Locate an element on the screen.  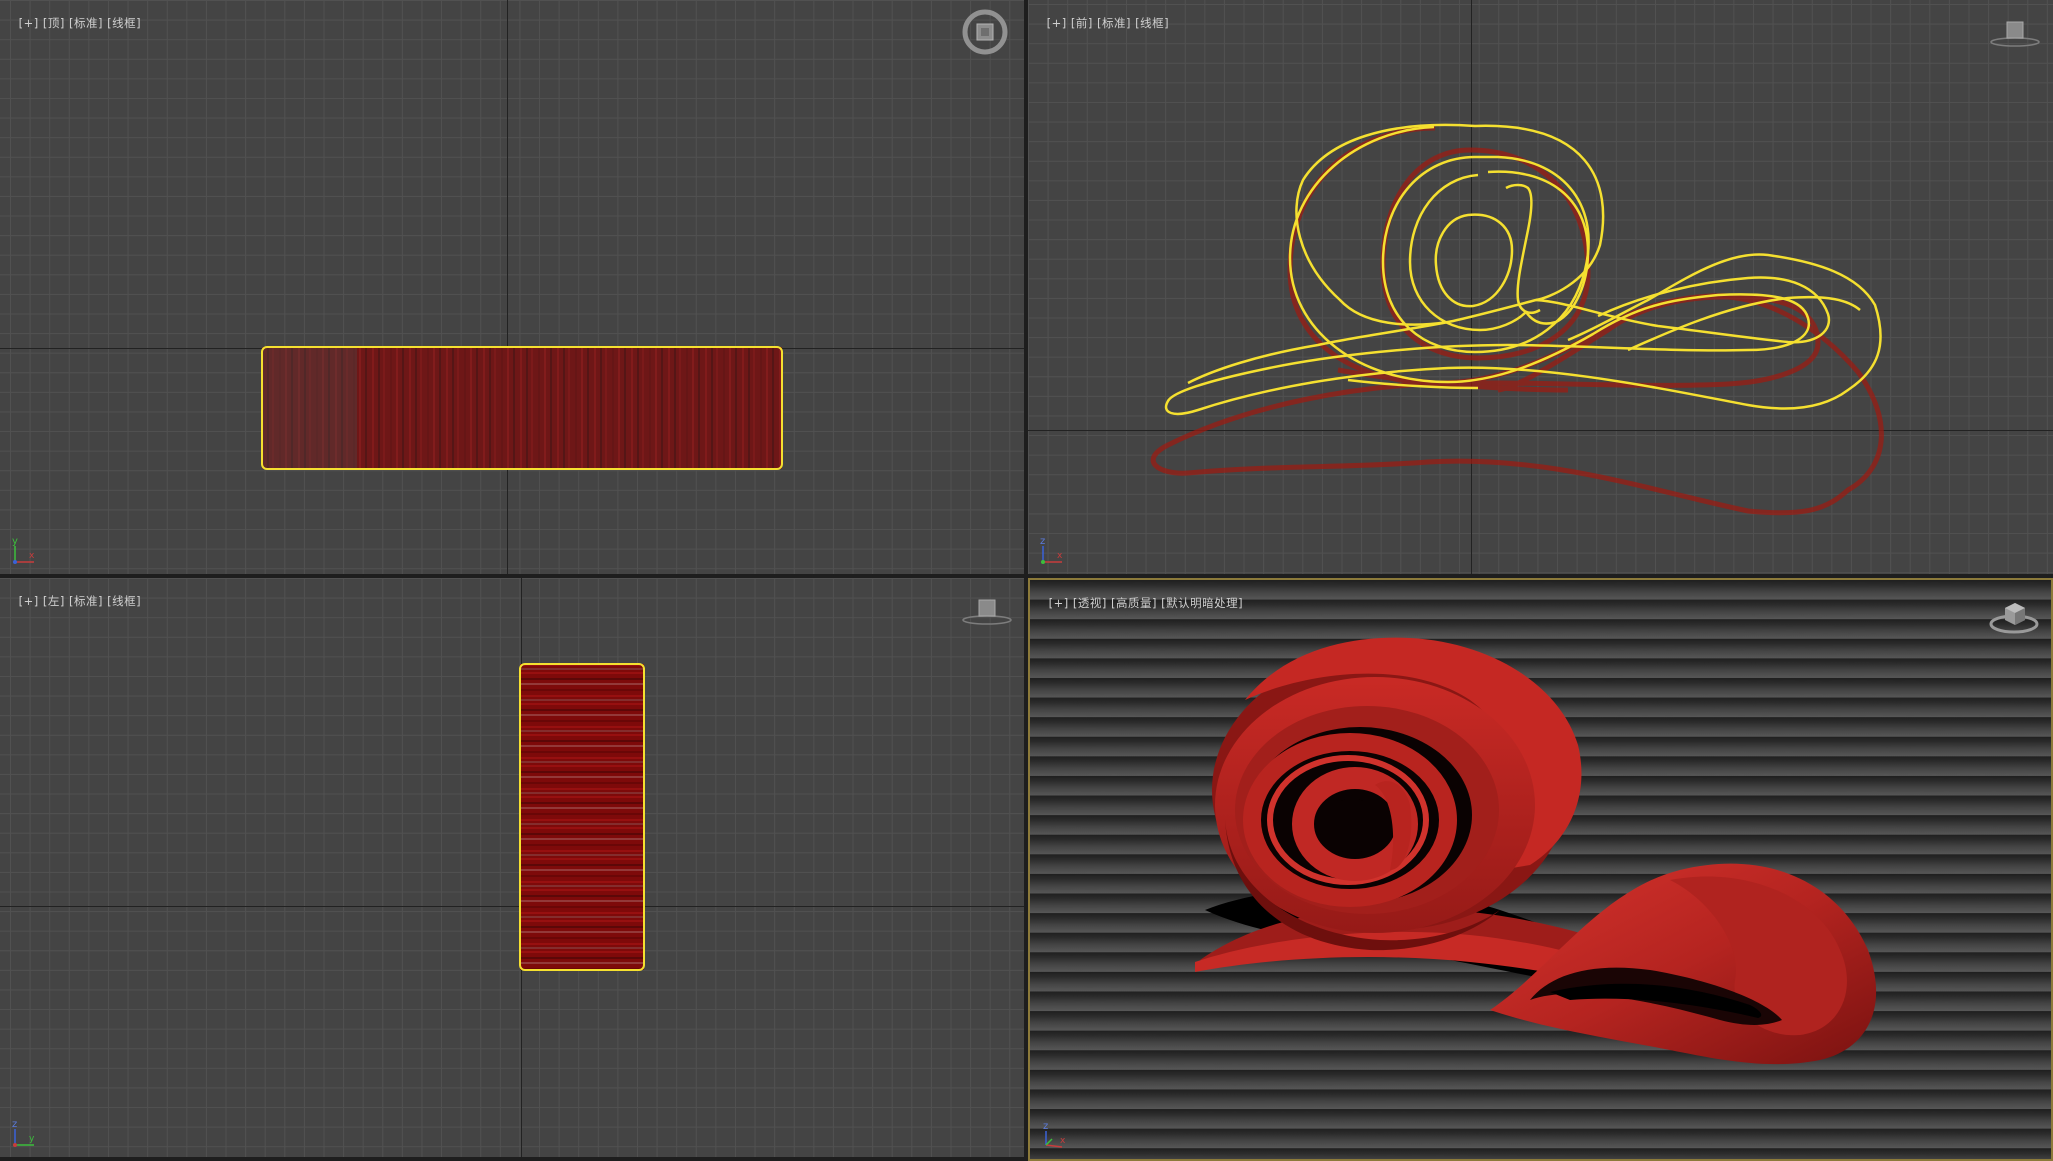
viewport-point-of-view-menu: [透视] is located at coordinates (1090, 603).